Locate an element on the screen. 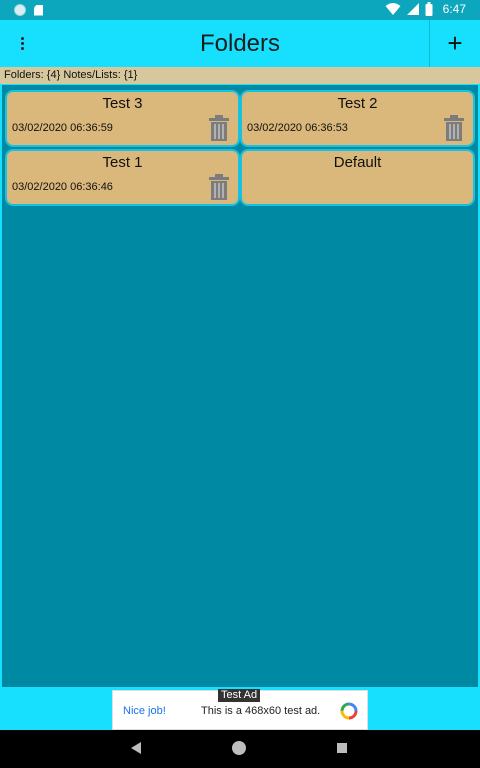 Image resolution: width=480 pixels, height=768 pixels. folder-card-test-2: Test 2 03/02/2020 06:36:53 is located at coordinates (357, 118).